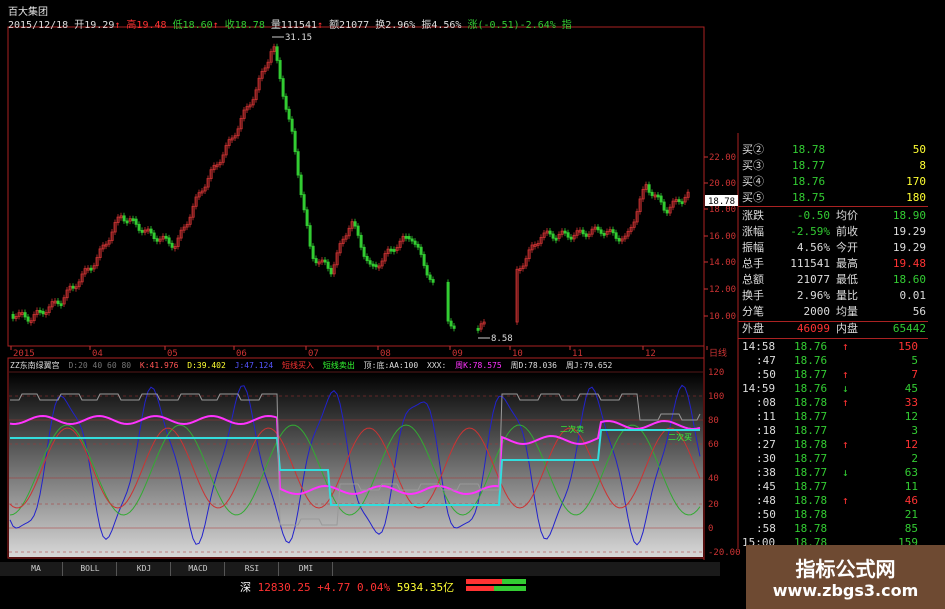  I want to click on indicator-d: D:39.402, so click(206, 365).